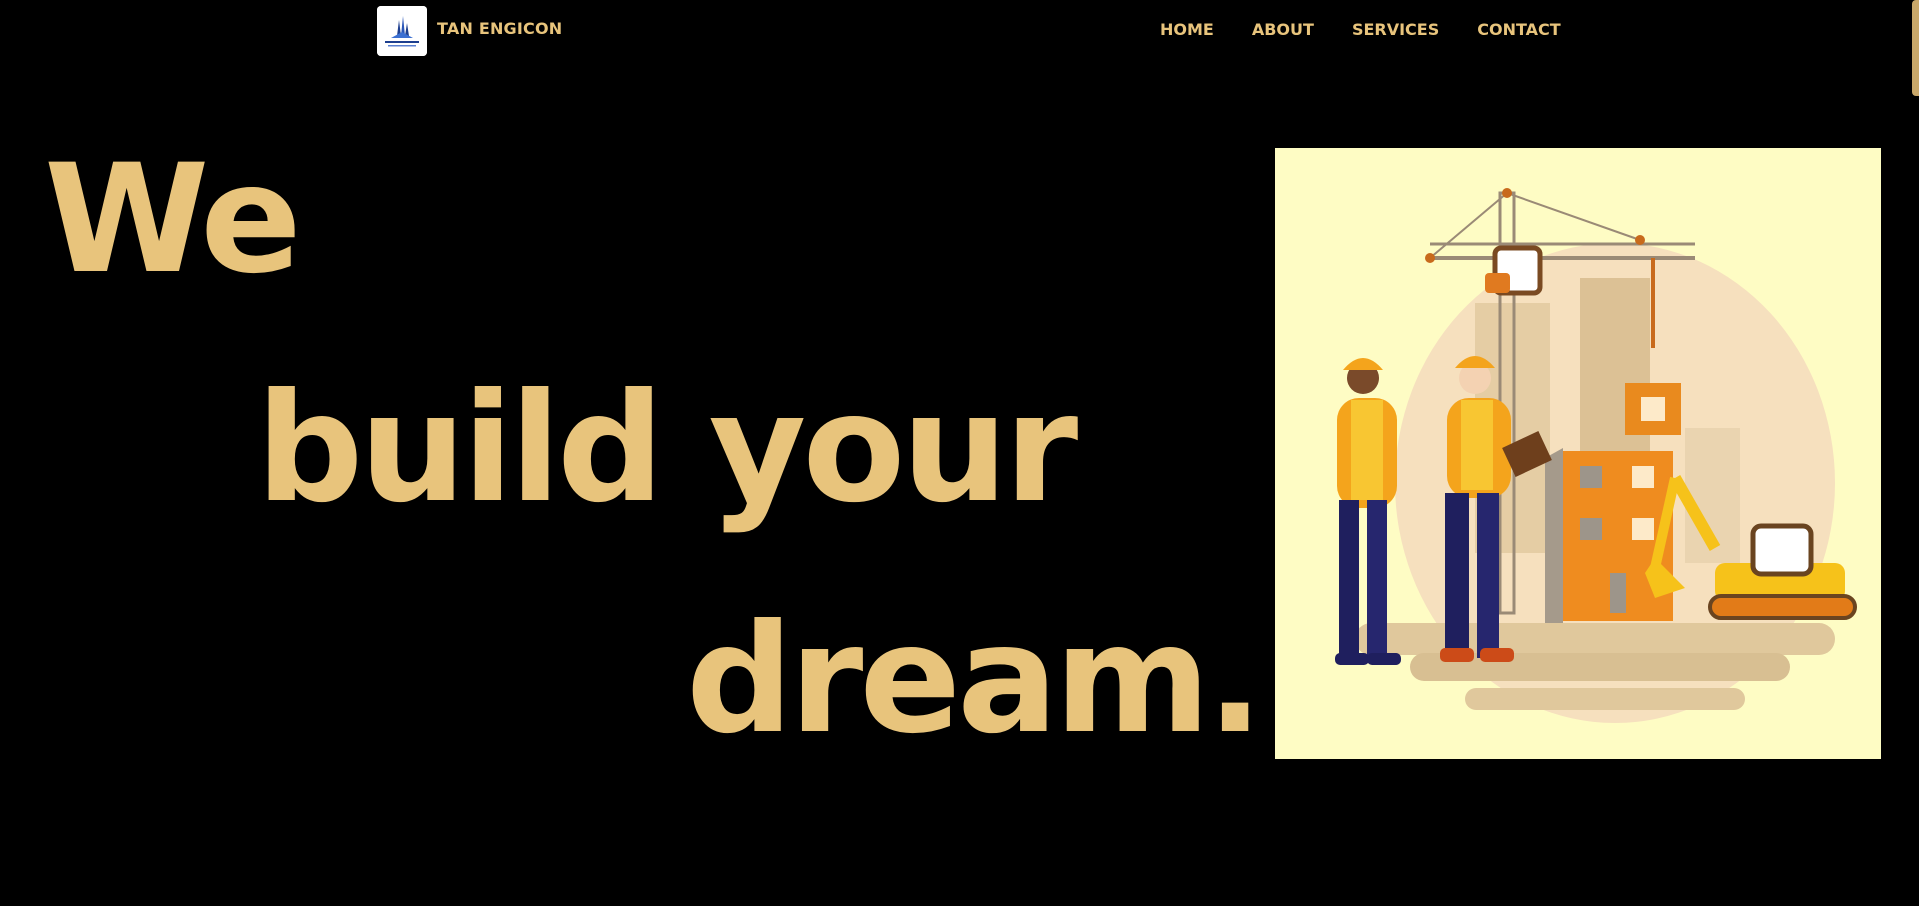  Describe the element at coordinates (1915, 48) in the screenshot. I see `scrollbar-thumb` at that location.